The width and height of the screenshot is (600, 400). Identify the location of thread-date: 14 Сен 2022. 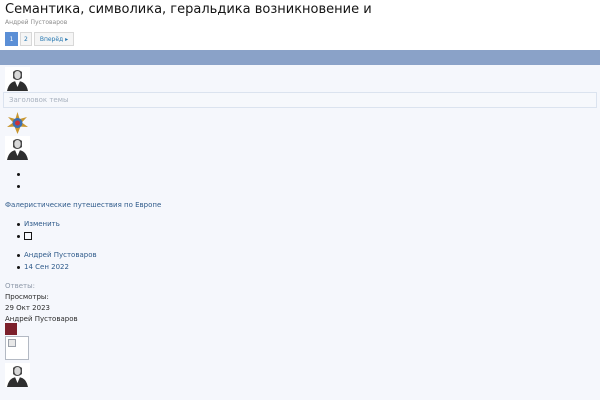
(46, 267).